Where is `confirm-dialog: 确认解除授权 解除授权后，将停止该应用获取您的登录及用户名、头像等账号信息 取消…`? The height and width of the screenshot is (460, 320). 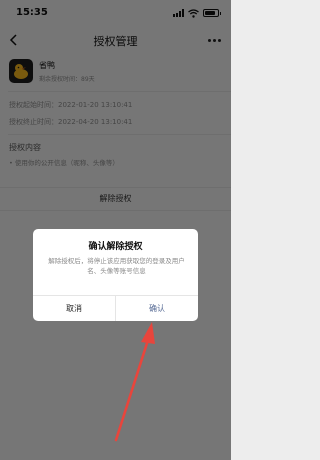
confirm-dialog: 确认解除授权 解除授权后，将停止该应用获取您的登录及用户名、头像等账号信息 取消… is located at coordinates (115, 275).